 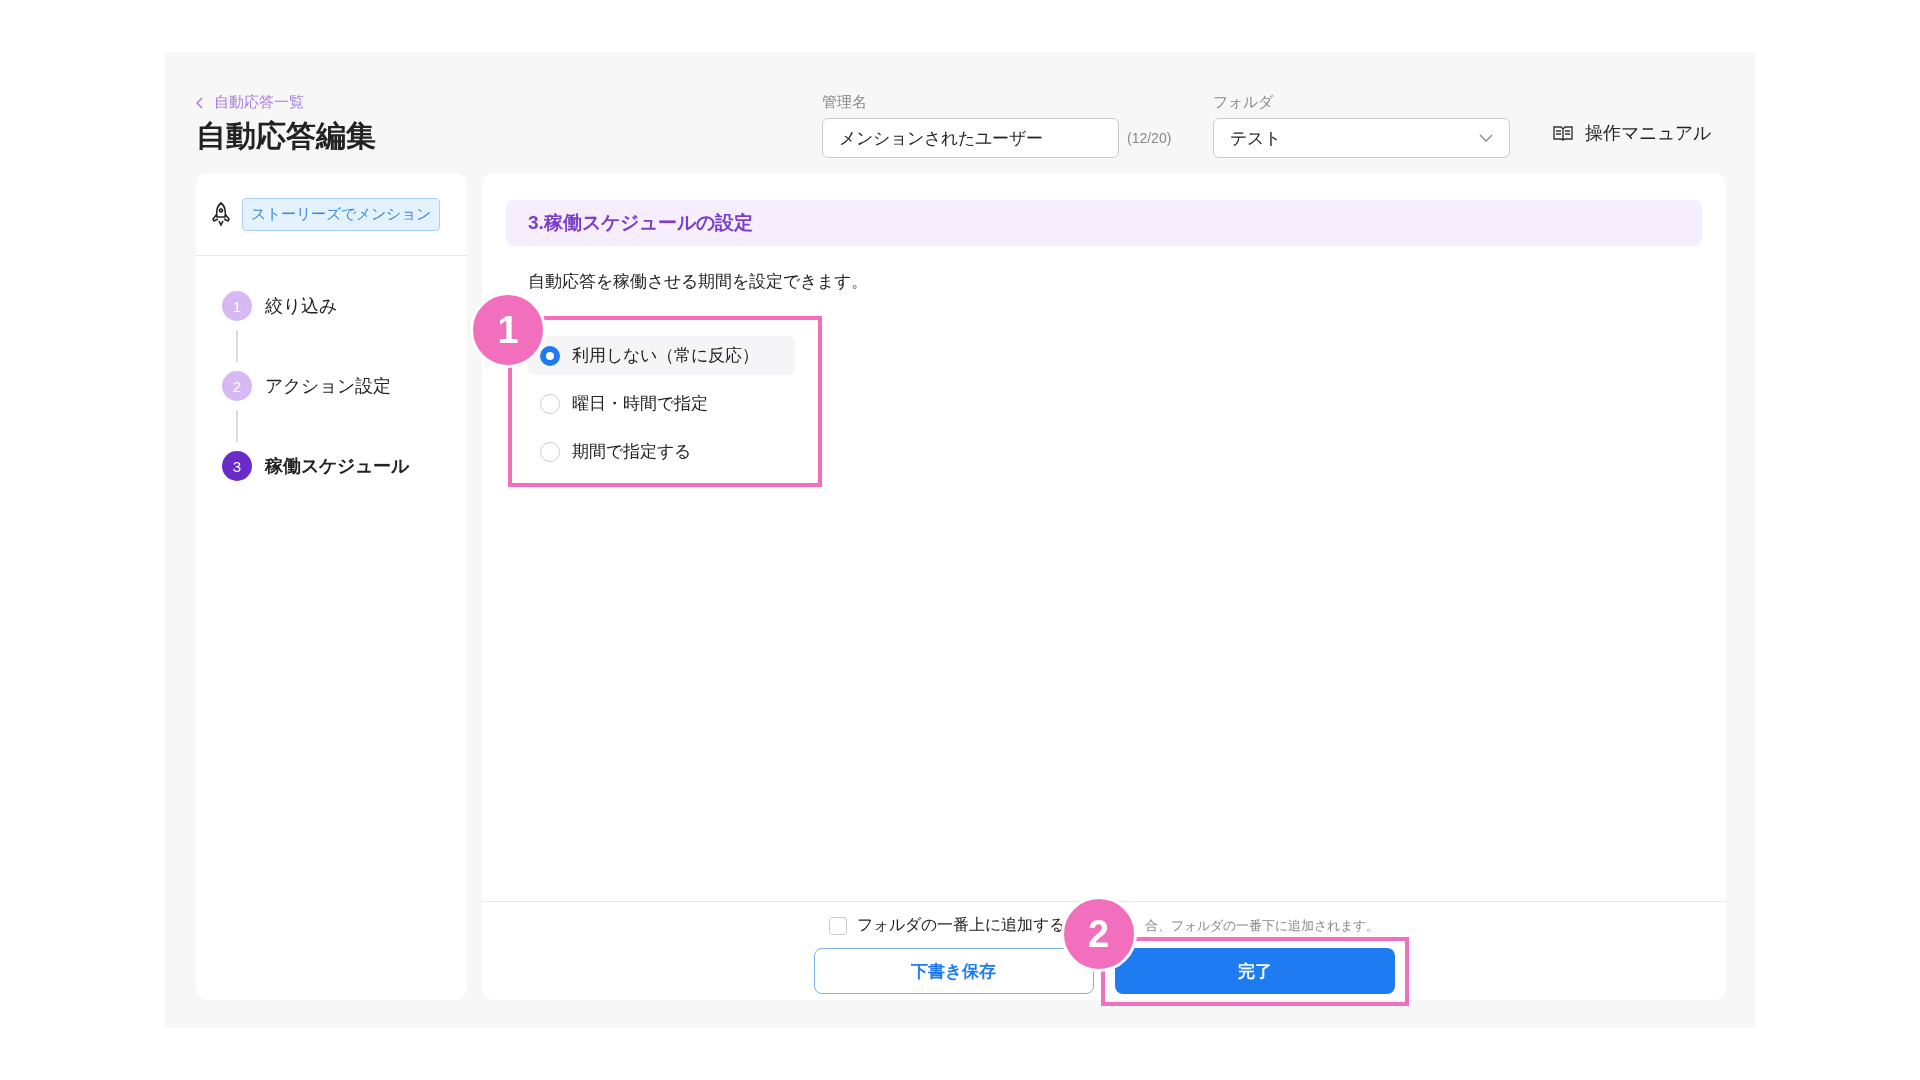 I want to click on section-header: 3.稼働スケジュールの設定, so click(x=1104, y=223).